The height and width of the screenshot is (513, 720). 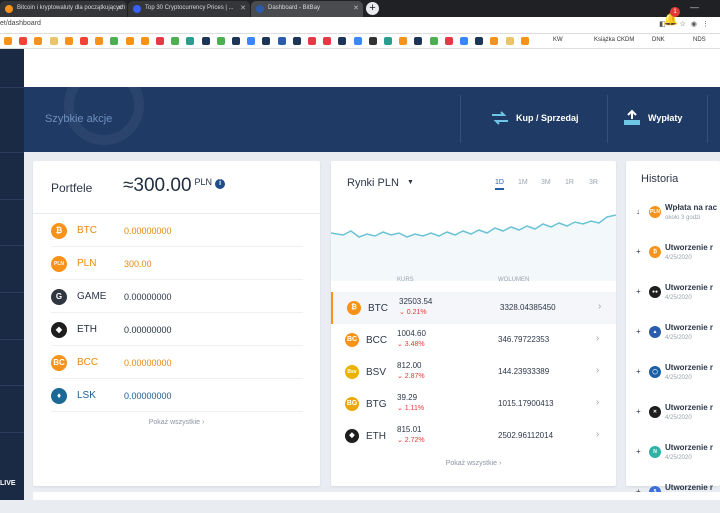 What do you see at coordinates (678, 418) in the screenshot?
I see `history-item: + ✕ Utworzenie r 4/25/2020` at bounding box center [678, 418].